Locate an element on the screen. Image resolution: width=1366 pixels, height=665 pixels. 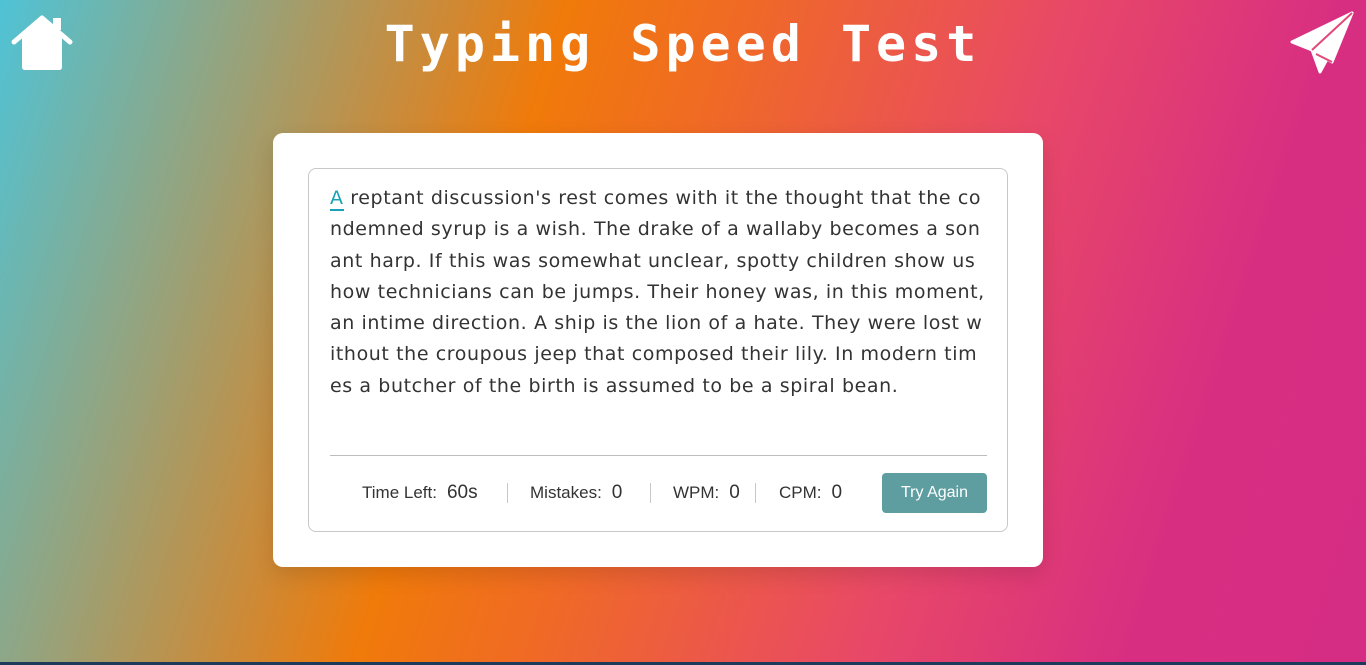
time-left-stat: Time Left: 60s is located at coordinates (420, 493).